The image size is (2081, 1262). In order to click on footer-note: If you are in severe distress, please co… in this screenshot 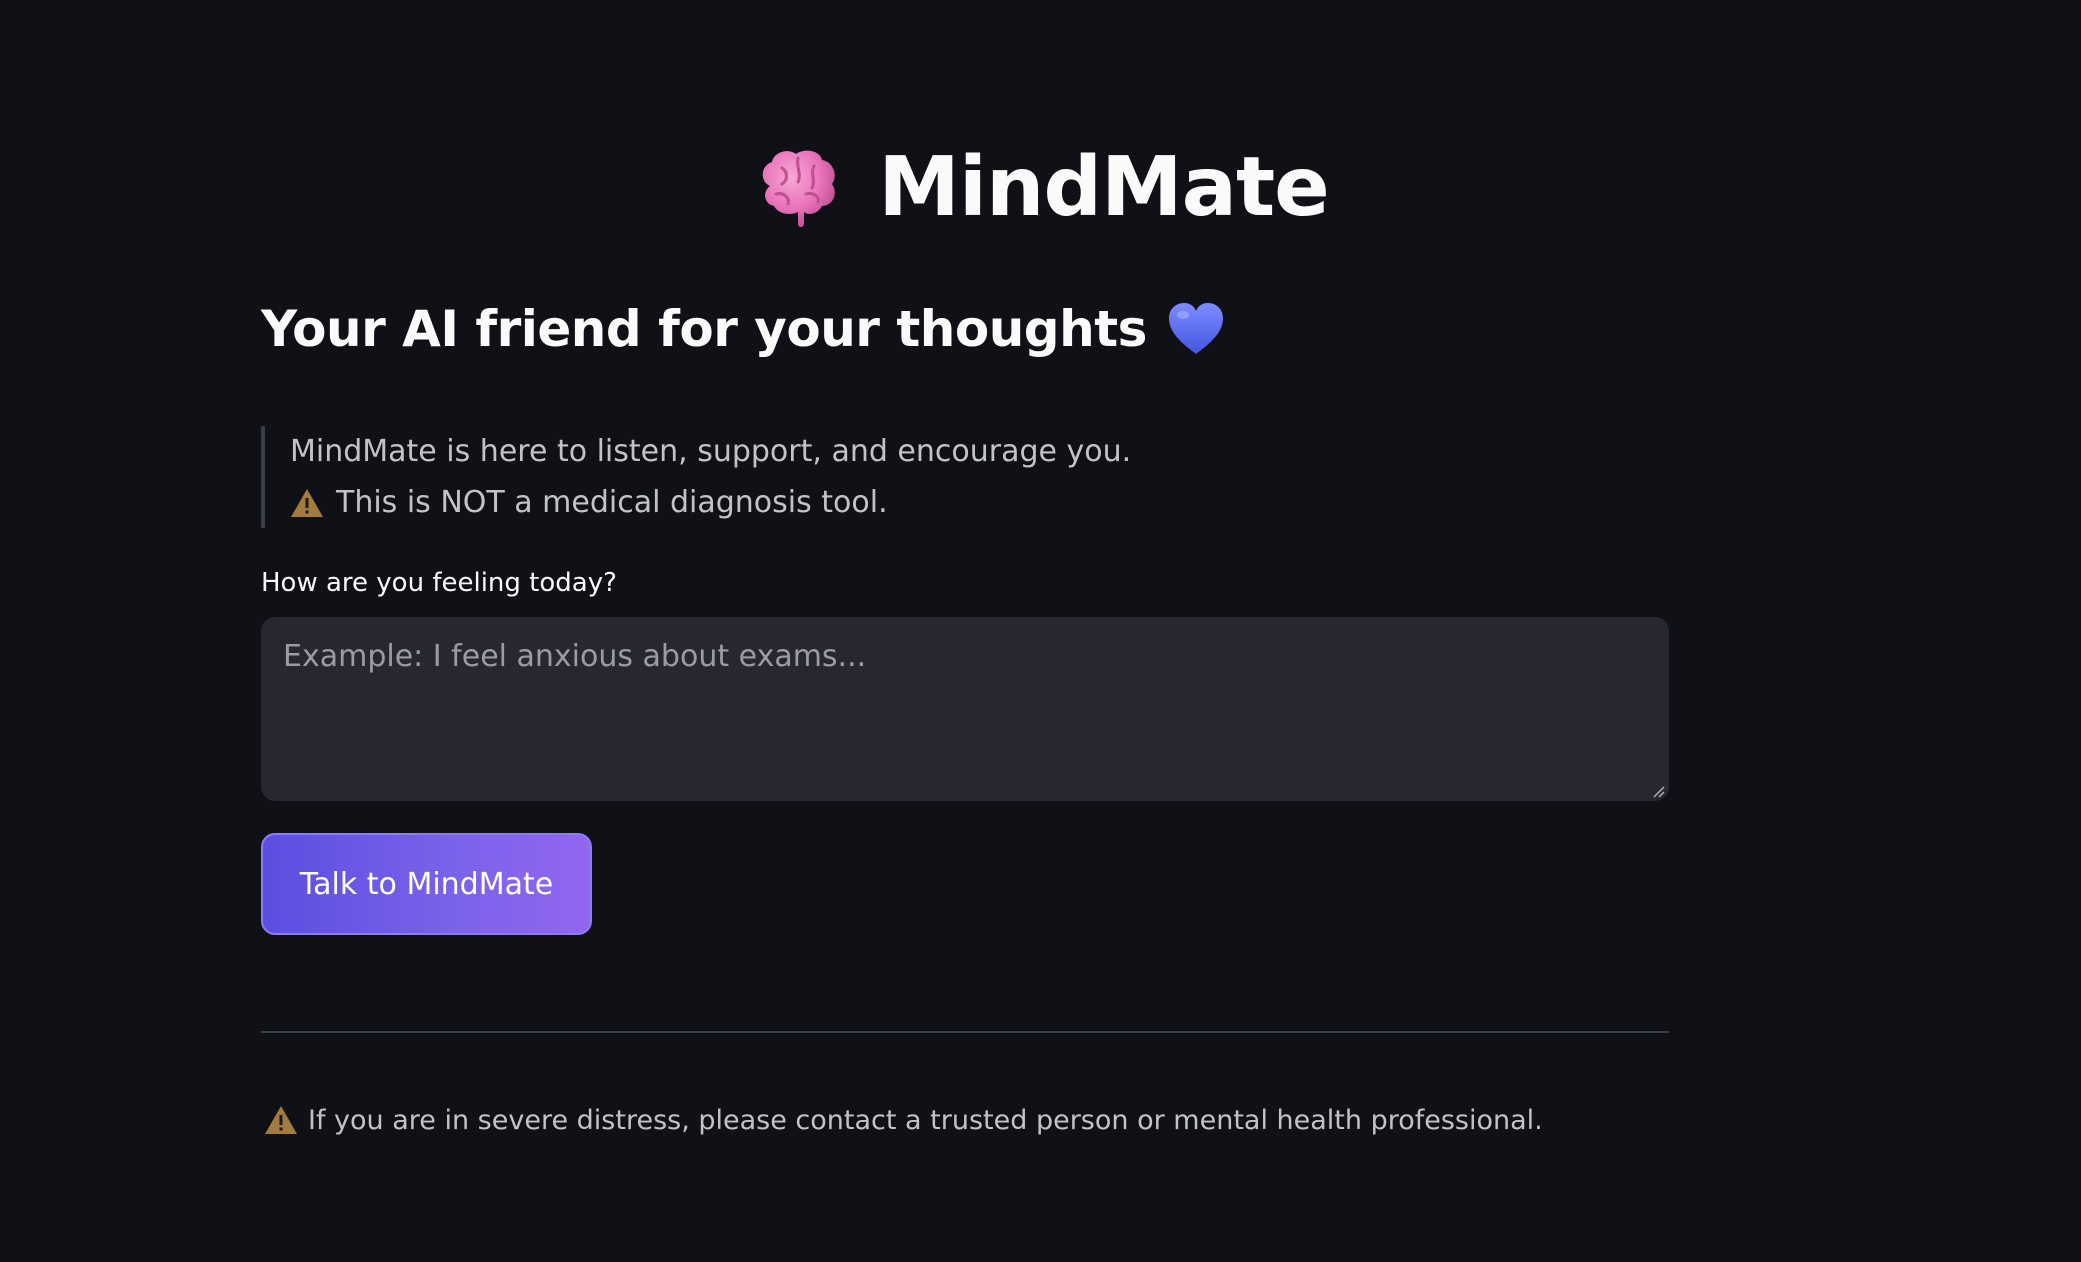, I will do `click(903, 1120)`.